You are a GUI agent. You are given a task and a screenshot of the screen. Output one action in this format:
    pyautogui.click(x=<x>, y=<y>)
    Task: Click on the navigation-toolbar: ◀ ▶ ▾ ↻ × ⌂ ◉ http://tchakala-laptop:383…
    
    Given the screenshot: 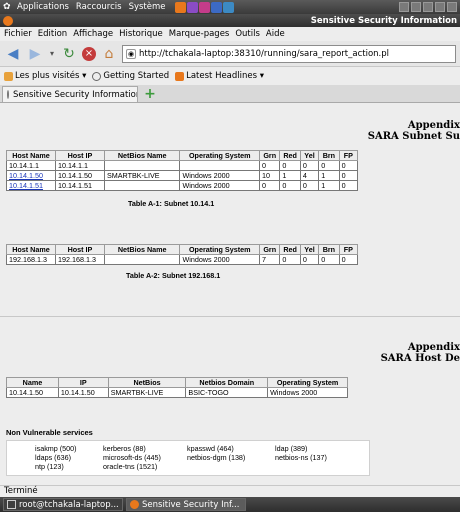 What is the action you would take?
    pyautogui.click(x=230, y=54)
    